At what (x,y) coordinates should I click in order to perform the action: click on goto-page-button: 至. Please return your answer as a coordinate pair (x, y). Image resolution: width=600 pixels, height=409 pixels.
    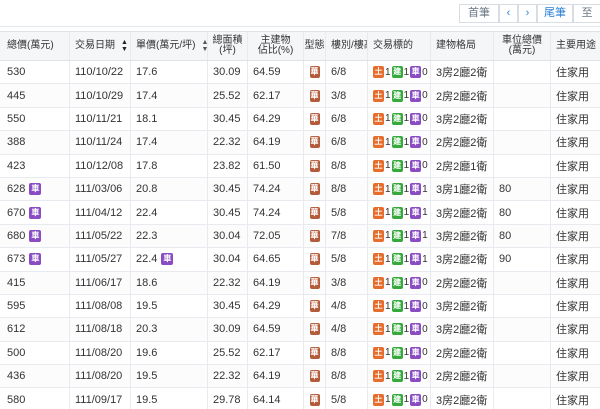
    Looking at the image, I should click on (586, 13).